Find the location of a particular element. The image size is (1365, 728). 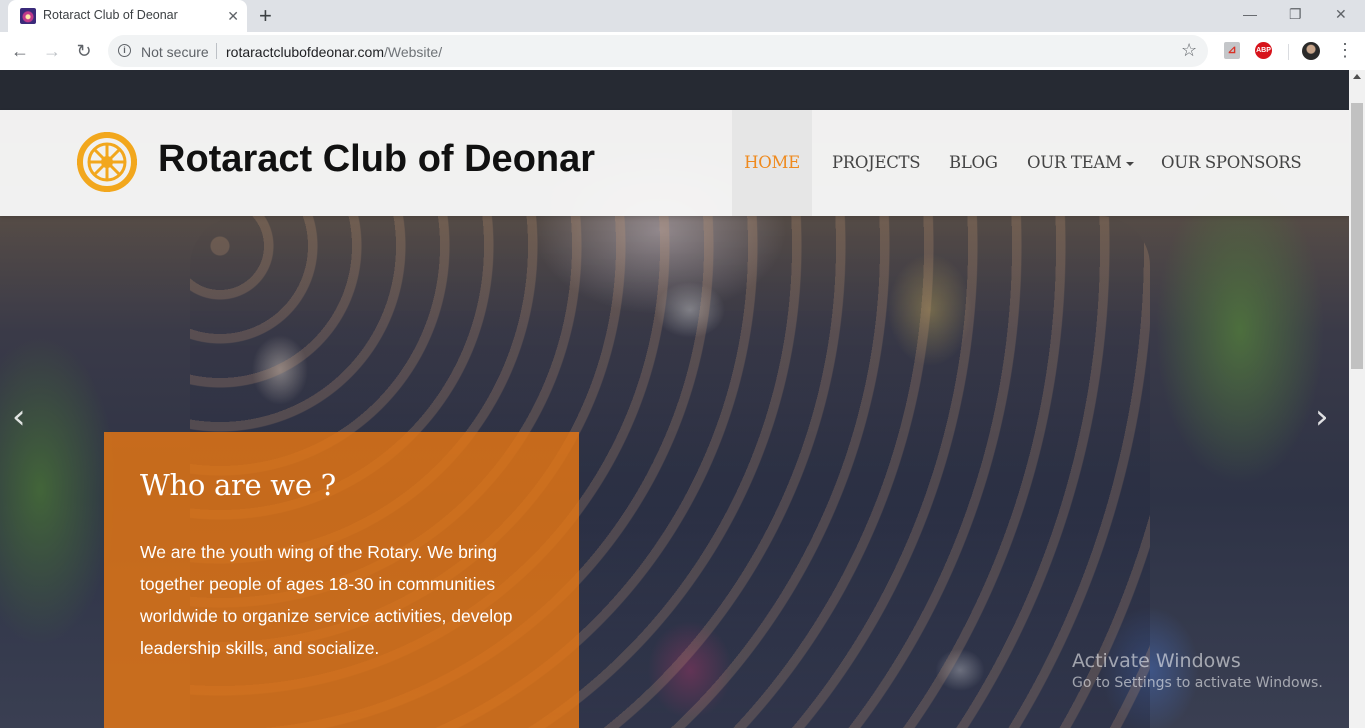

scrollbar-thumb is located at coordinates (1357, 236).